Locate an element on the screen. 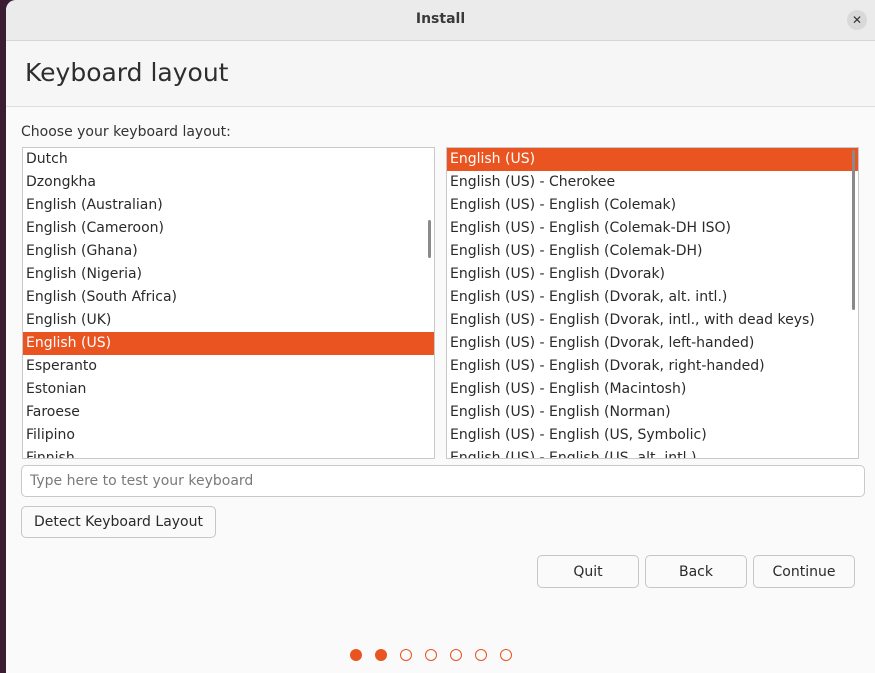  close-button: ✕ is located at coordinates (857, 20).